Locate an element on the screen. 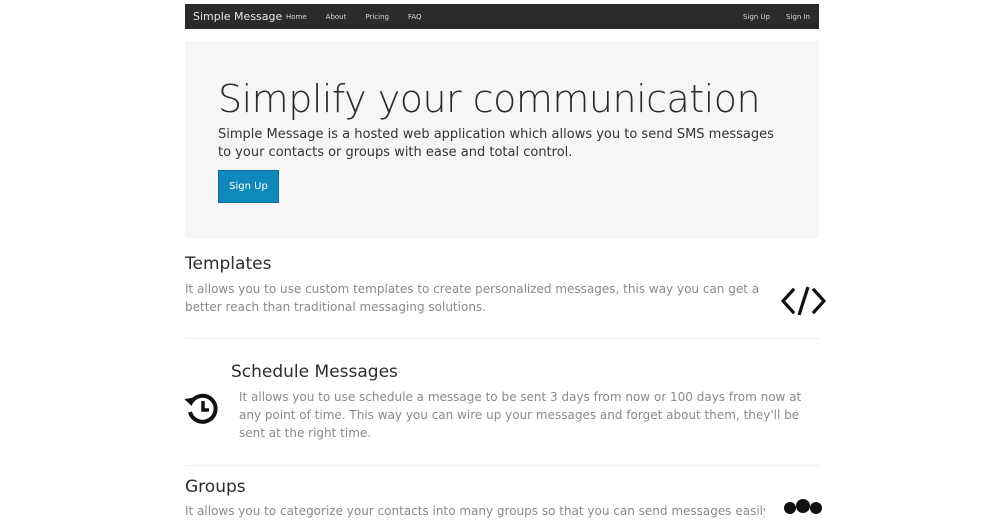  feature-title-groups: Groups is located at coordinates (215, 487).